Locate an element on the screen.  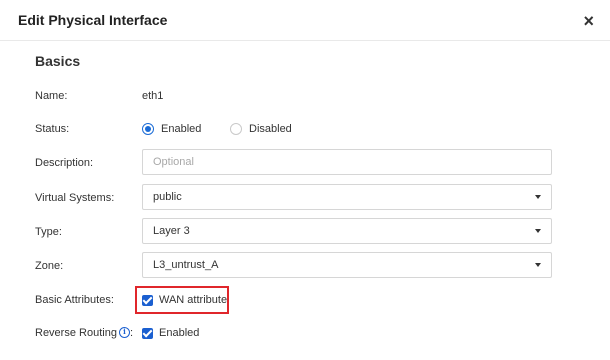
virtual-systems-row: Virtual Systems: public is located at coordinates (315, 197).